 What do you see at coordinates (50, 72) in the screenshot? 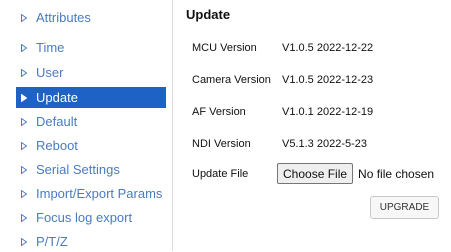
I see `sidebar-item-label: User` at bounding box center [50, 72].